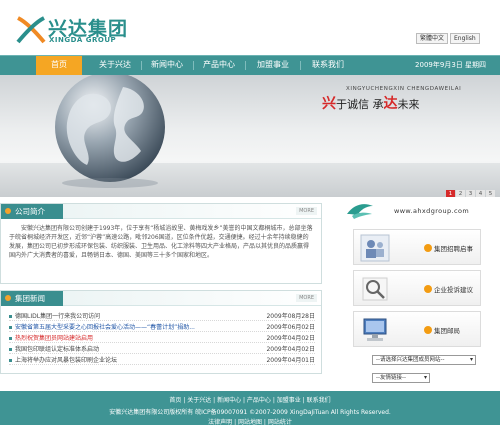 This screenshot has width=500, height=426. Describe the element at coordinates (290, 360) in the screenshot. I see `news-item-date: 2009年04月01日` at that location.